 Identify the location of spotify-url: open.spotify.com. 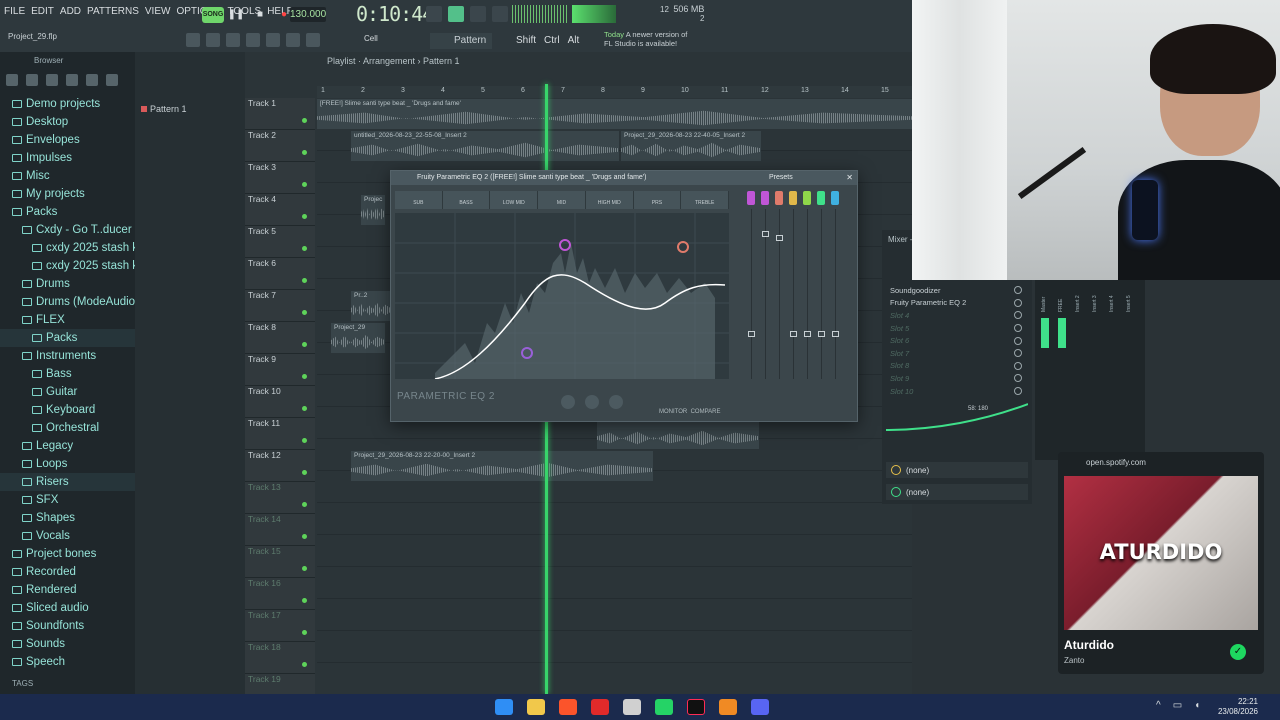
(1116, 462).